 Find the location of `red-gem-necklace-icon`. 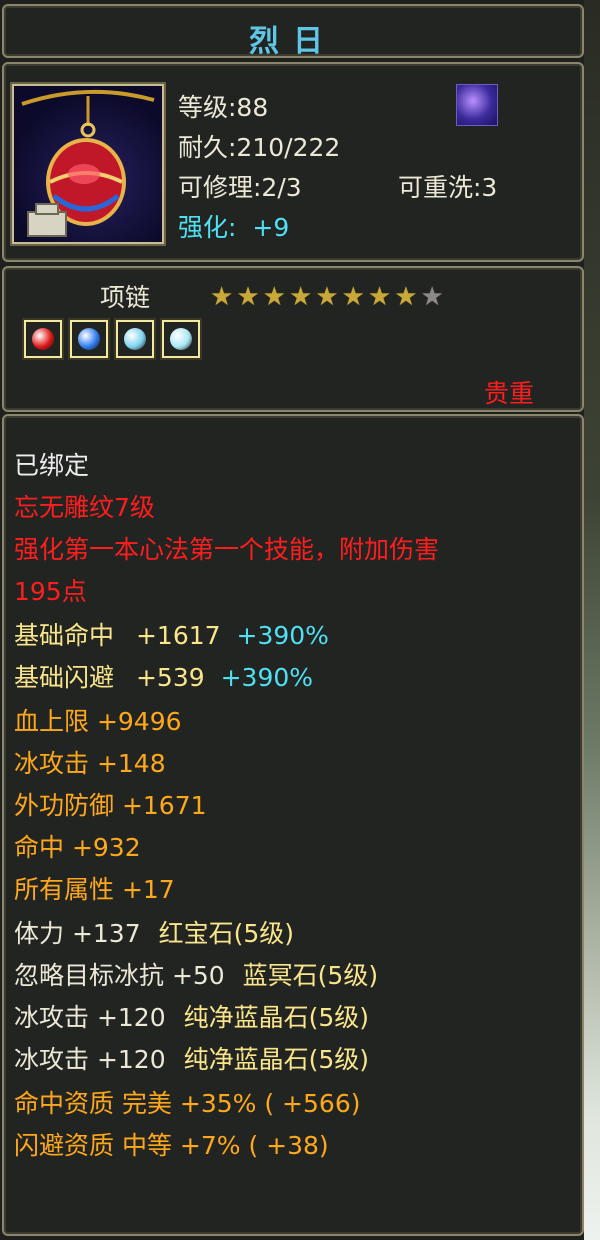

red-gem-necklace-icon is located at coordinates (88, 164).